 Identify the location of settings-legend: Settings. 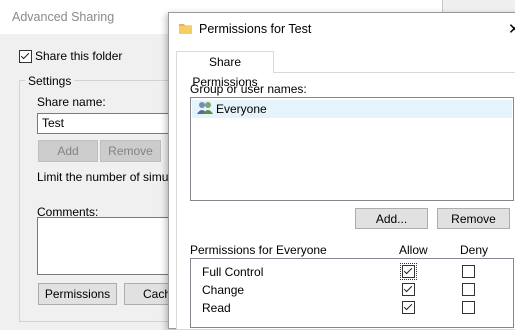
(50, 81).